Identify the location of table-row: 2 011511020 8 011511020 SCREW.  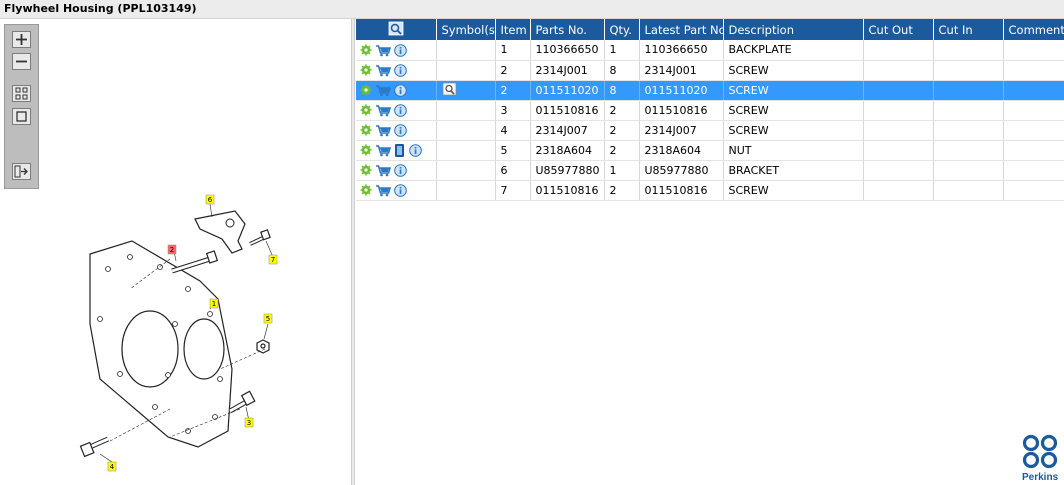
(710, 90).